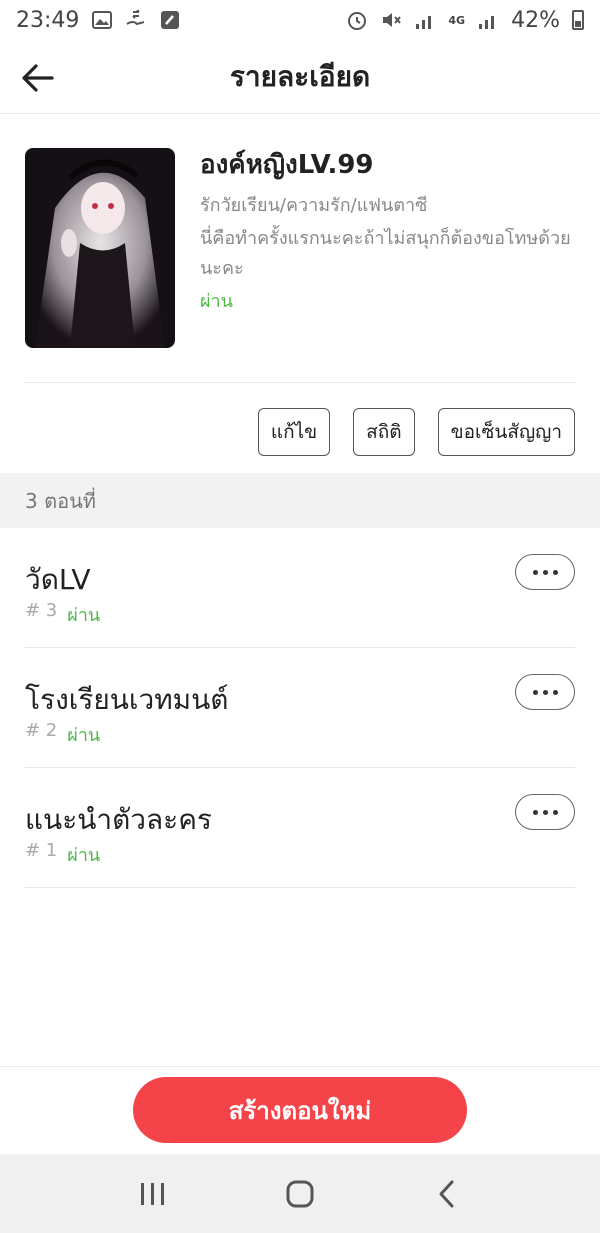 This screenshot has width=600, height=1233. What do you see at coordinates (102, 20) in the screenshot?
I see `image-icon` at bounding box center [102, 20].